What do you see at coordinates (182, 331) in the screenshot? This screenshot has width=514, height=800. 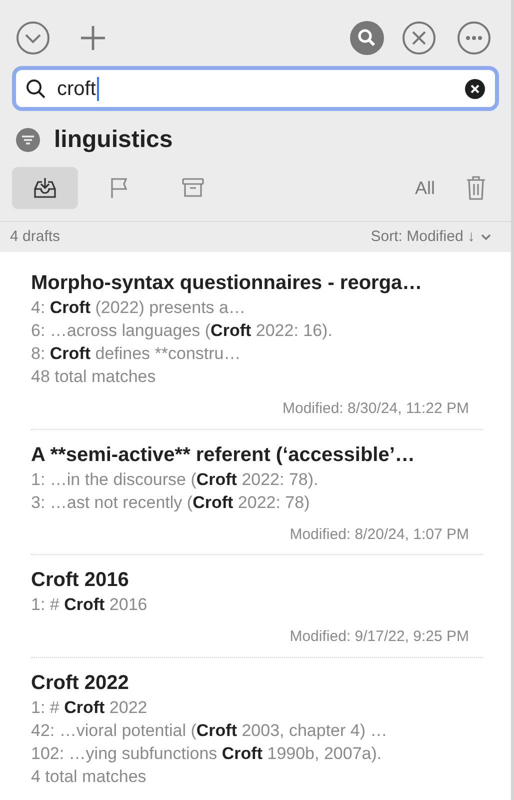 I see `match-snippet: 6: …across languages (Croft 2022: 16).` at bounding box center [182, 331].